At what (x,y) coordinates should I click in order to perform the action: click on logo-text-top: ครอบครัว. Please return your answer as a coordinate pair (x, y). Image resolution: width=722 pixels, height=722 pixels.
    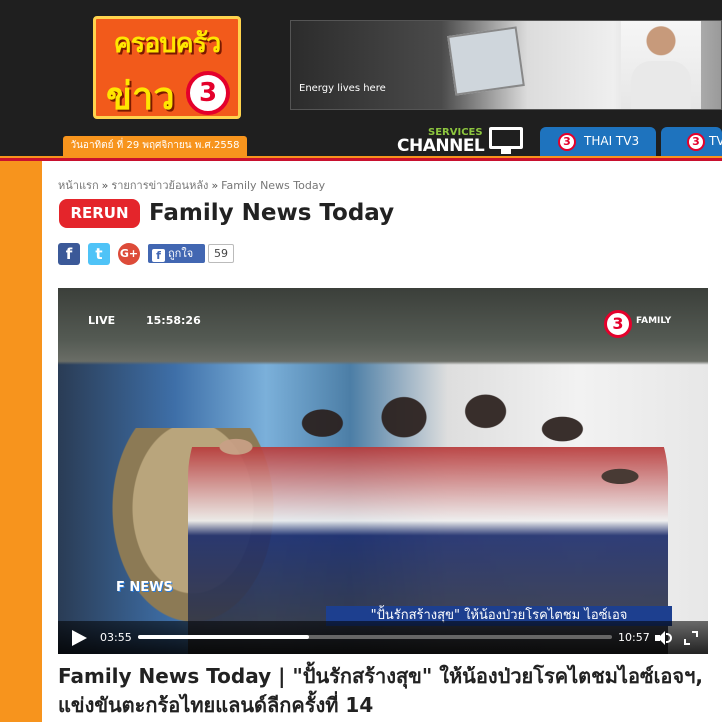
    Looking at the image, I should click on (167, 43).